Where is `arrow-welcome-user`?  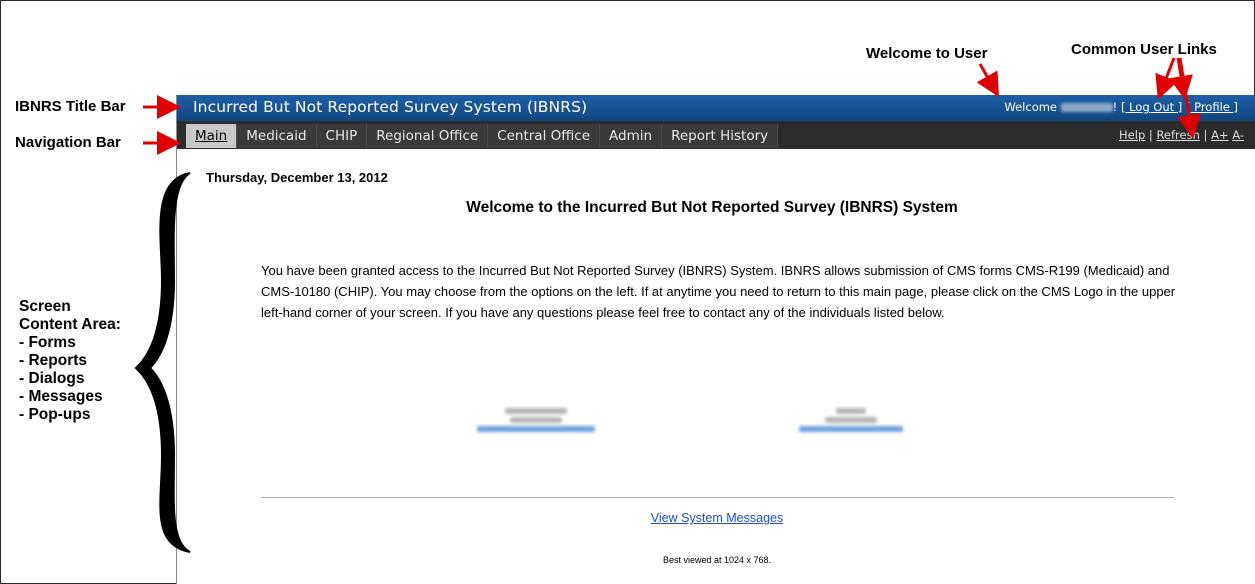 arrow-welcome-user is located at coordinates (987, 80).